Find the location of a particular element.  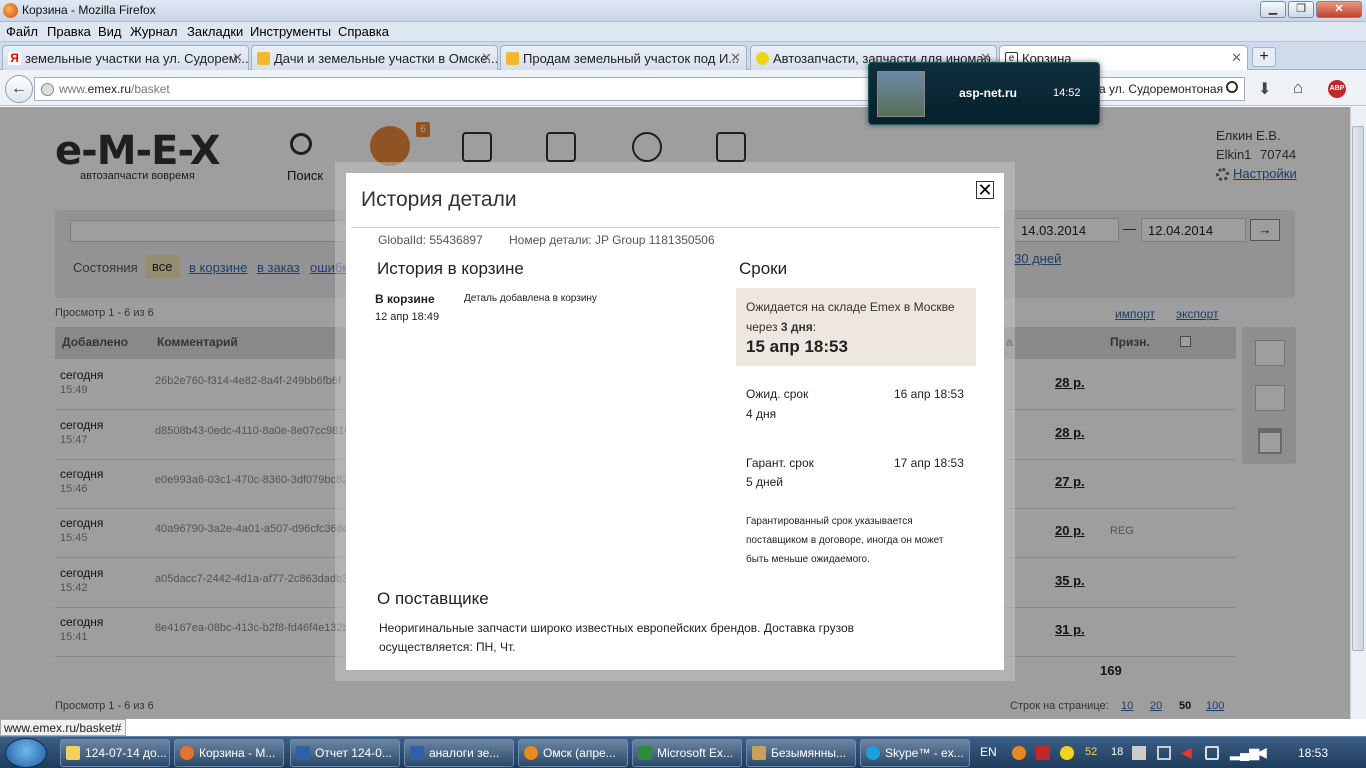

part-number: Номер детали: JP Group 1181350506 is located at coordinates (612, 240).